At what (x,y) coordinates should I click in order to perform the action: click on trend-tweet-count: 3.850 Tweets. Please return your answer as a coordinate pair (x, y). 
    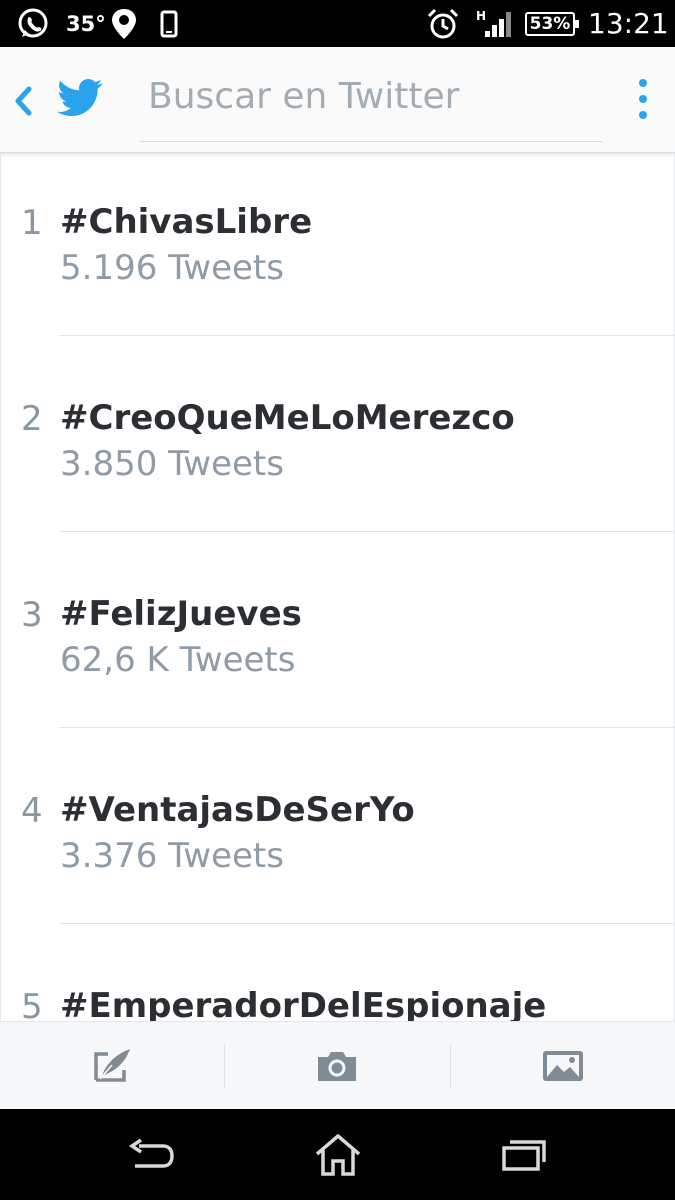
    Looking at the image, I should click on (172, 464).